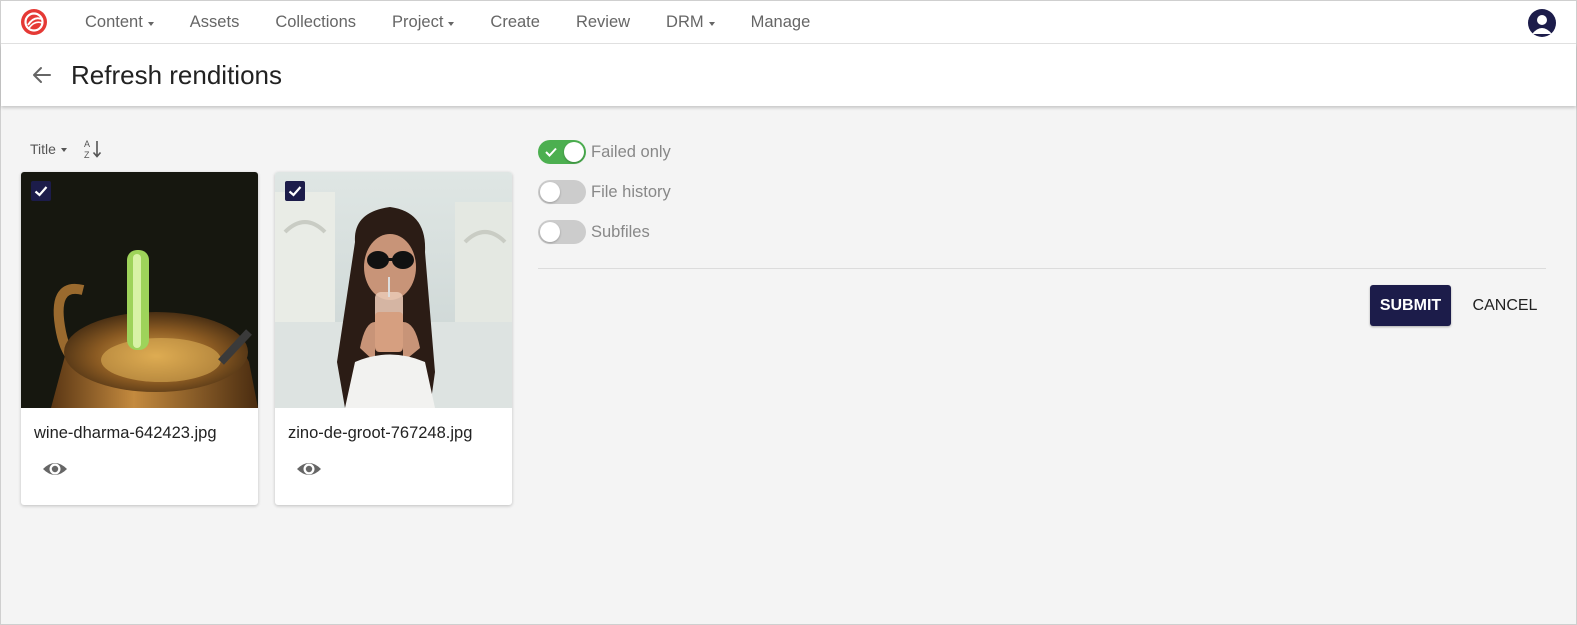 The width and height of the screenshot is (1577, 625). What do you see at coordinates (1542, 23) in the screenshot?
I see `user-avatar-icon` at bounding box center [1542, 23].